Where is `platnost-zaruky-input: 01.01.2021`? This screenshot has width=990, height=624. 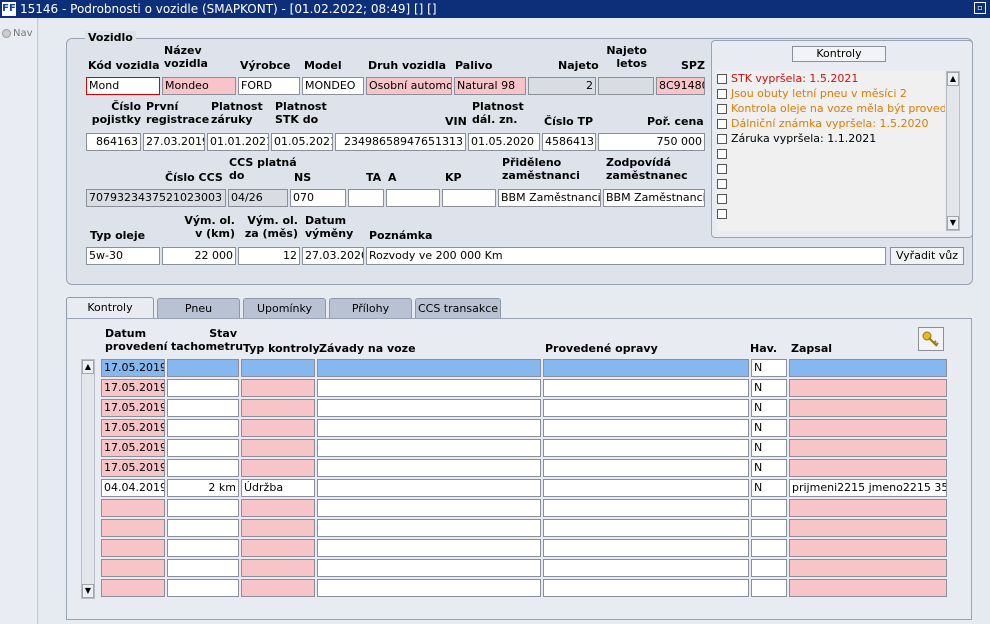
platnost-zaruky-input: 01.01.2021 is located at coordinates (238, 142).